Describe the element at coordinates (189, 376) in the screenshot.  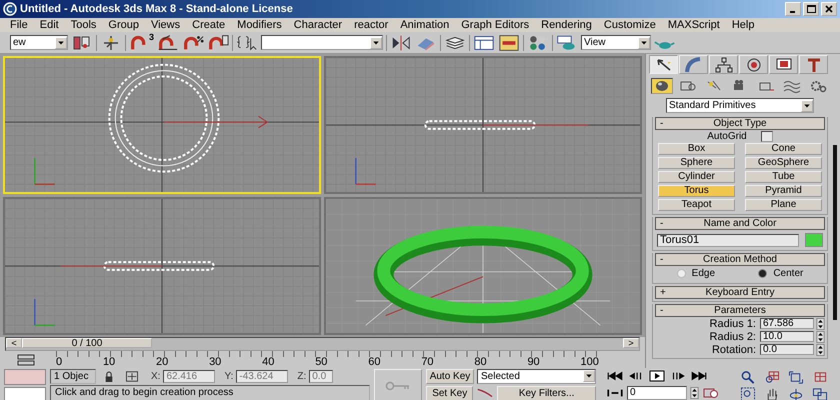
I see `x-coordinate-field: 62.416` at that location.